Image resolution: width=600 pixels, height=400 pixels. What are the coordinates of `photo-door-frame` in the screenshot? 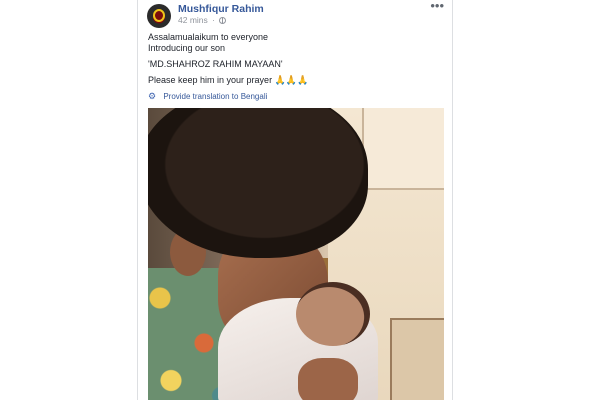 It's located at (417, 359).